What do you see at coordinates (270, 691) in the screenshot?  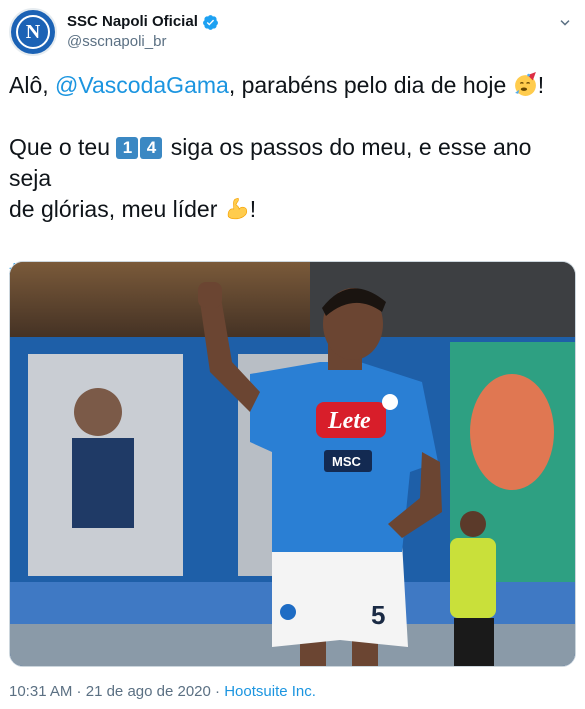 I see `tweet-source-link: Hootsuite Inc.` at bounding box center [270, 691].